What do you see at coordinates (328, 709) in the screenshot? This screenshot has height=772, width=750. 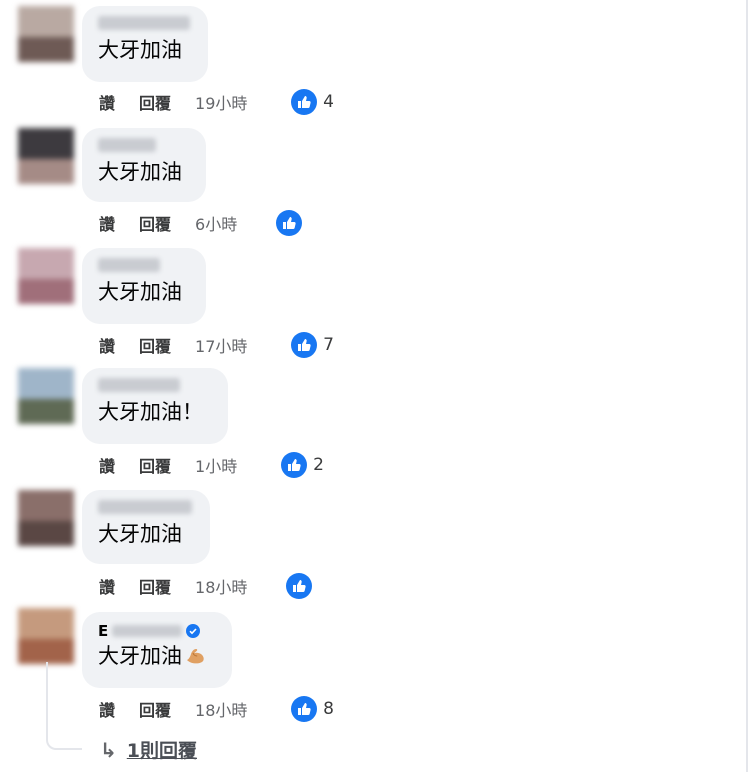 I see `like-count: 8` at bounding box center [328, 709].